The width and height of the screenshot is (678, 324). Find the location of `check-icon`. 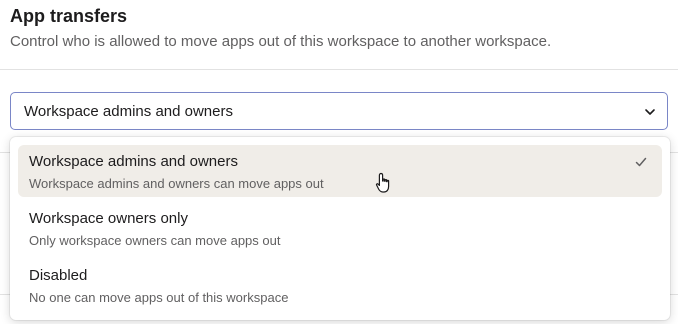

check-icon is located at coordinates (641, 162).